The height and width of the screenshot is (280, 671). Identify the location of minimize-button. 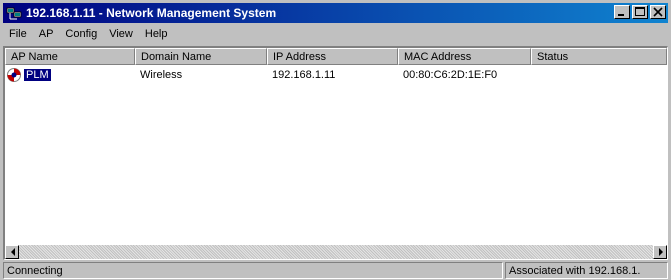
(622, 12).